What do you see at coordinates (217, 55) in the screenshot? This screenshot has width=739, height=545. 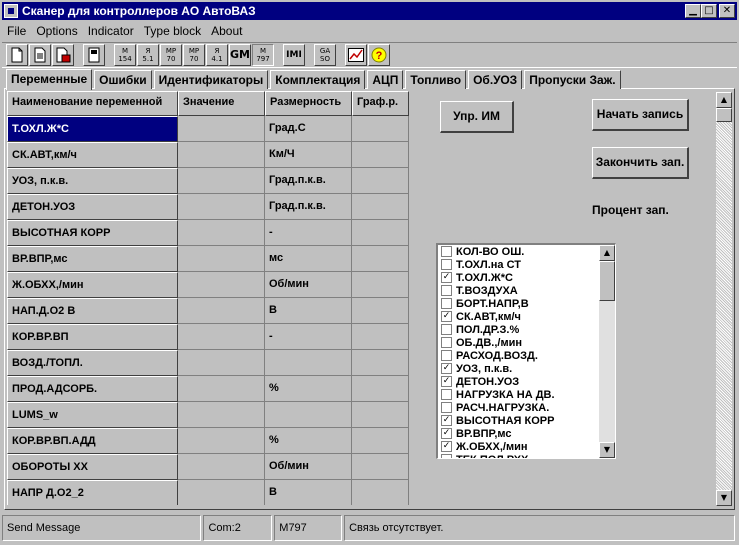 I see `mode-ya41-icon: Я 4.1` at bounding box center [217, 55].